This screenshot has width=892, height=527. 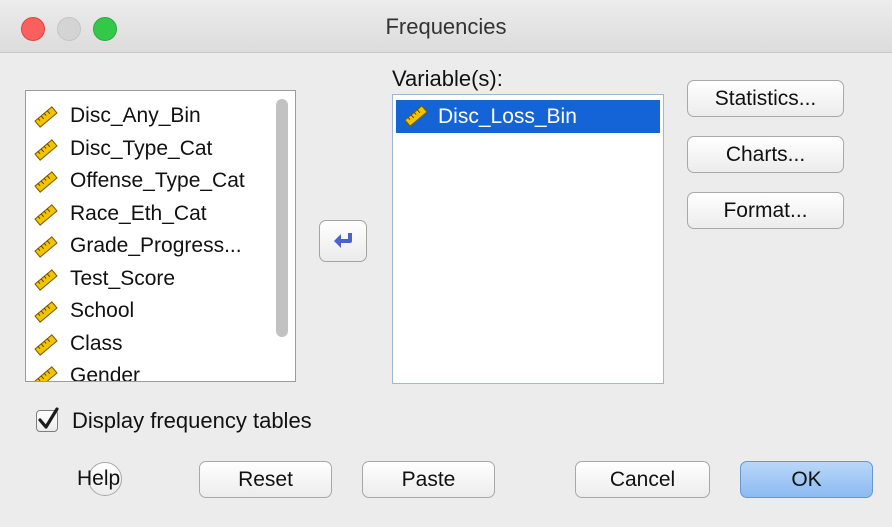 I want to click on list-item: Offense_Type_Cat, so click(x=160, y=181).